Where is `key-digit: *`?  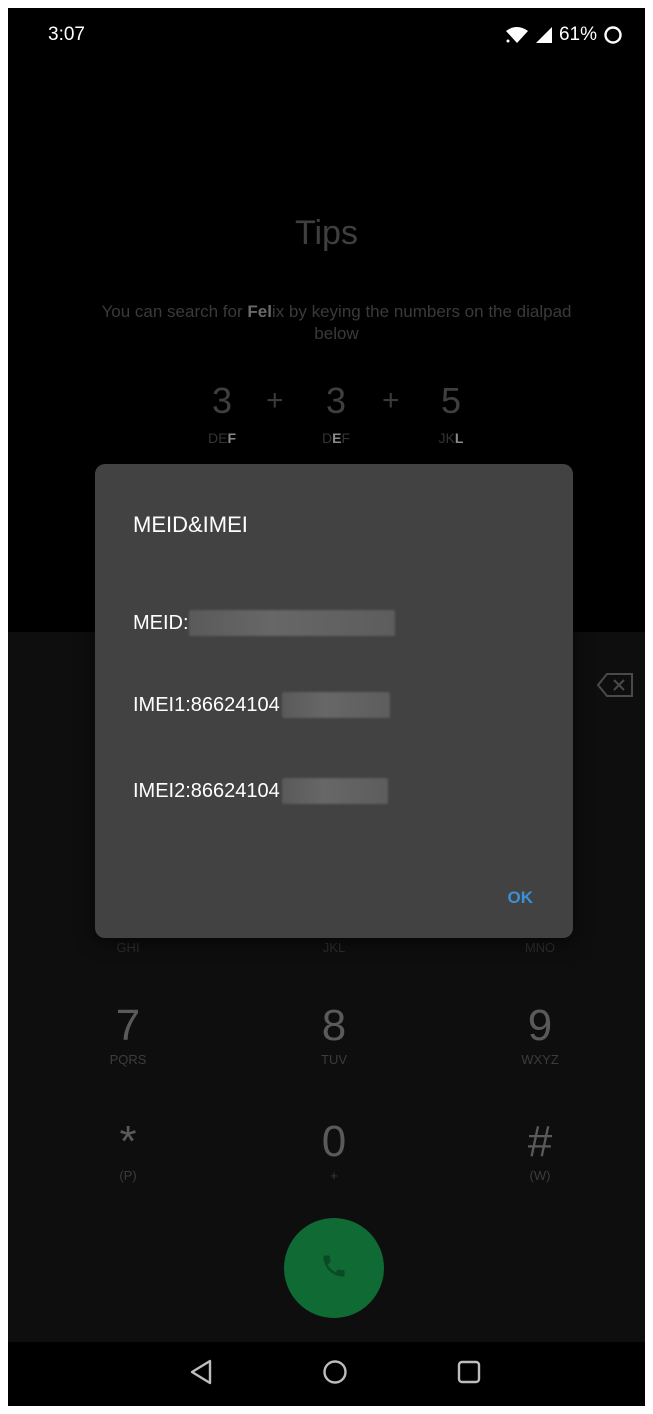
key-digit: * is located at coordinates (128, 1141).